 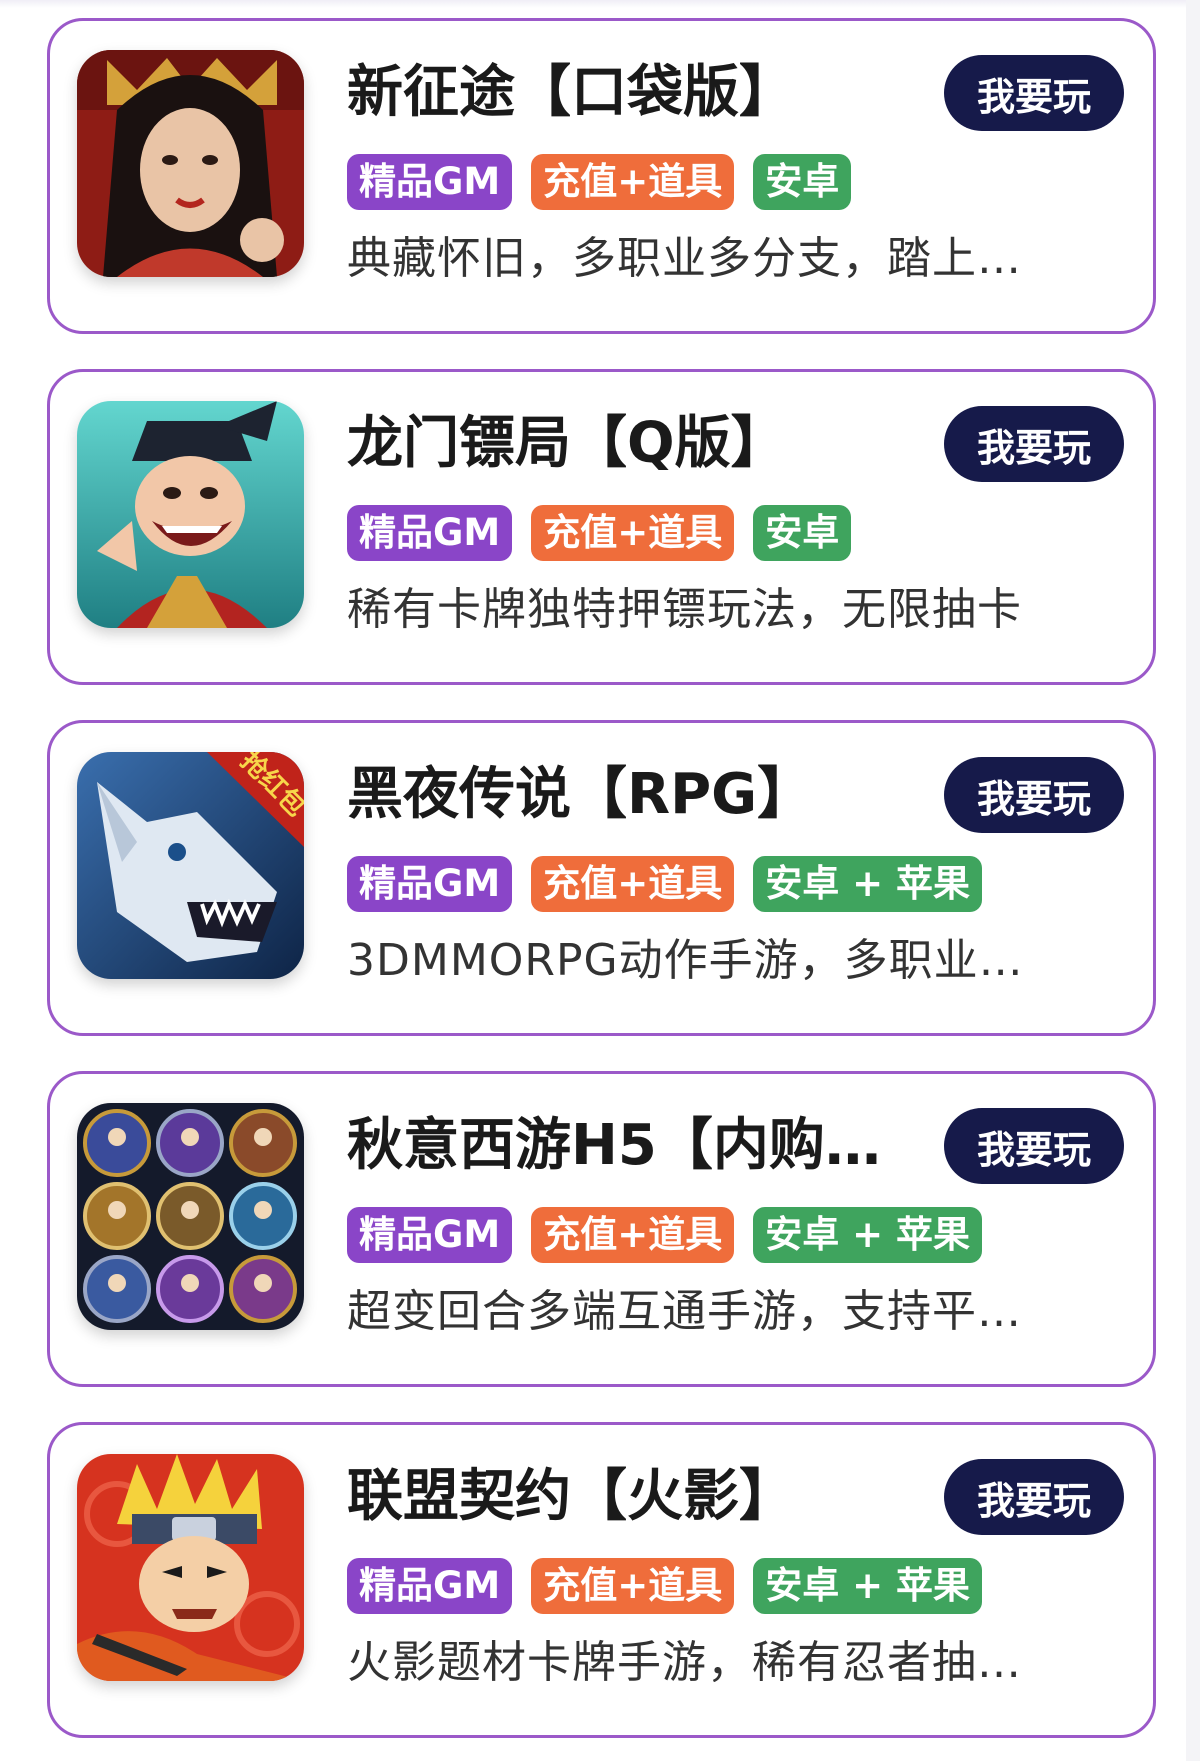 I want to click on game-title: 联盟契约【火影】, so click(x=627, y=1497).